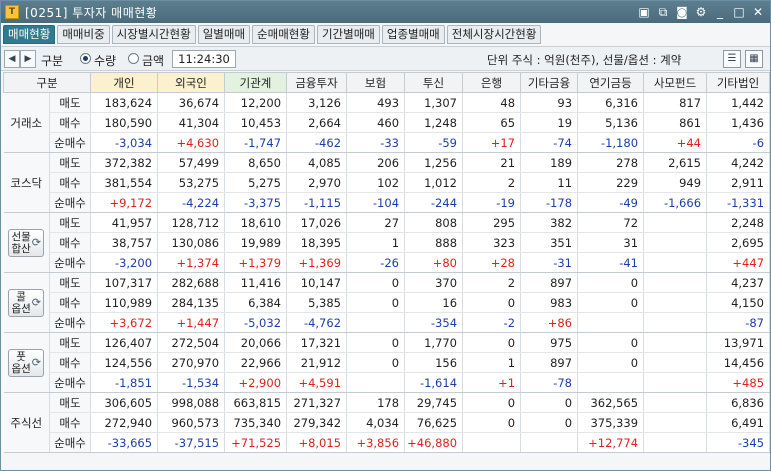  Describe the element at coordinates (739, 12) in the screenshot. I see `maximize-icon: □` at that location.